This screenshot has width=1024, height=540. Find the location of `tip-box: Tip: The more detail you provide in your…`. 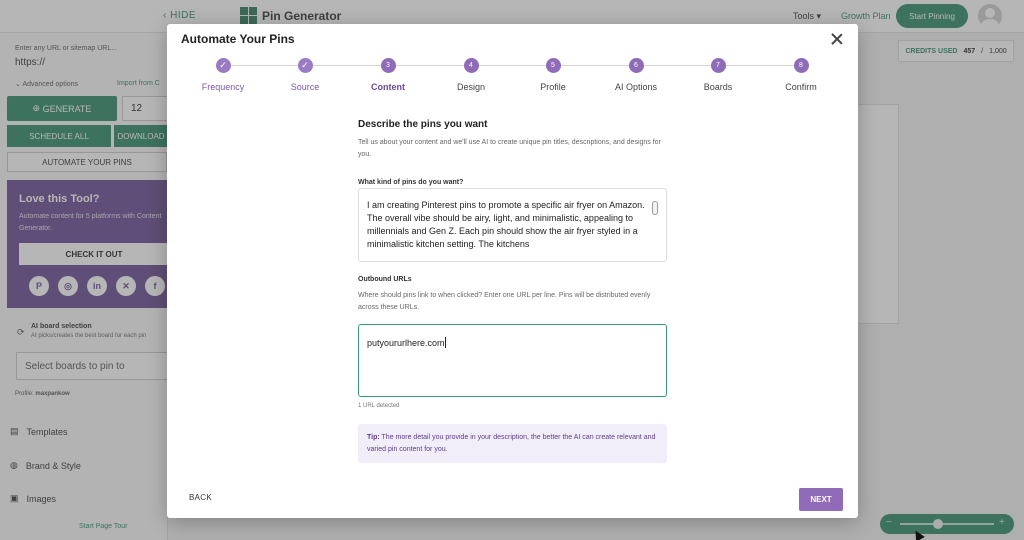

tip-box: Tip: The more detail you provide in your… is located at coordinates (512, 443).